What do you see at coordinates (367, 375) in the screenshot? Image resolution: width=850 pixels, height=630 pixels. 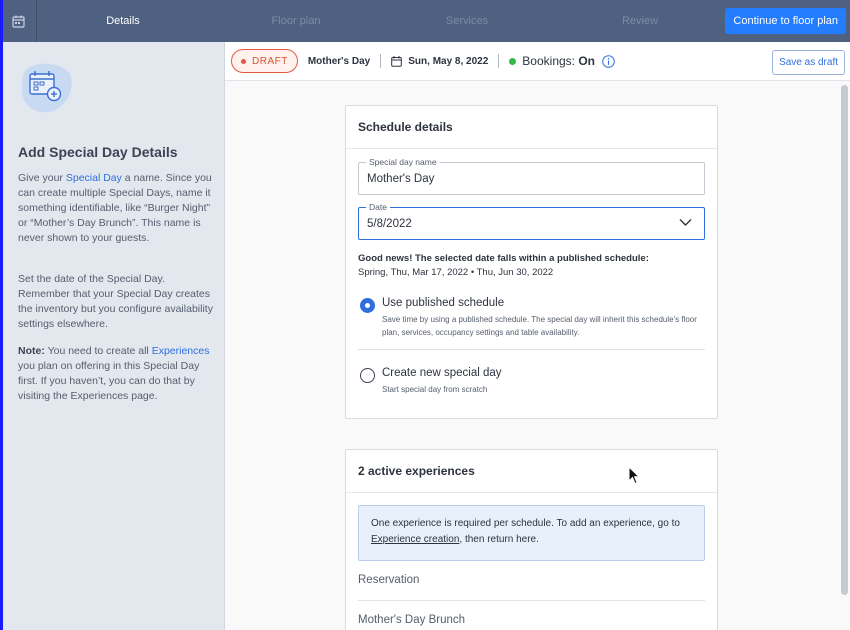 I see `radio-unselected-icon` at bounding box center [367, 375].